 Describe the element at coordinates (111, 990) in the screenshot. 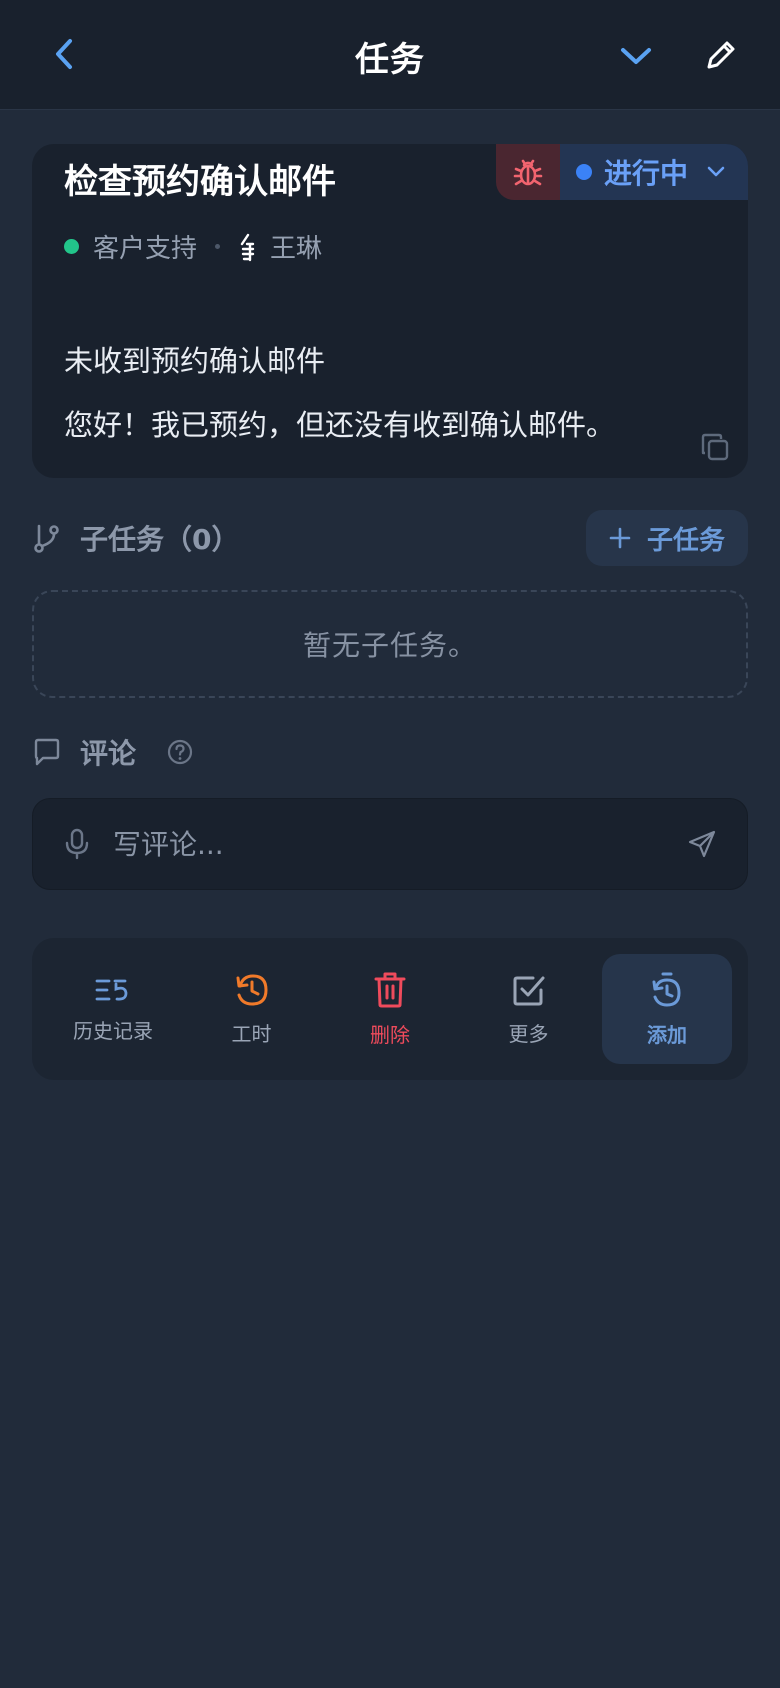

I see `history-list-icon` at that location.